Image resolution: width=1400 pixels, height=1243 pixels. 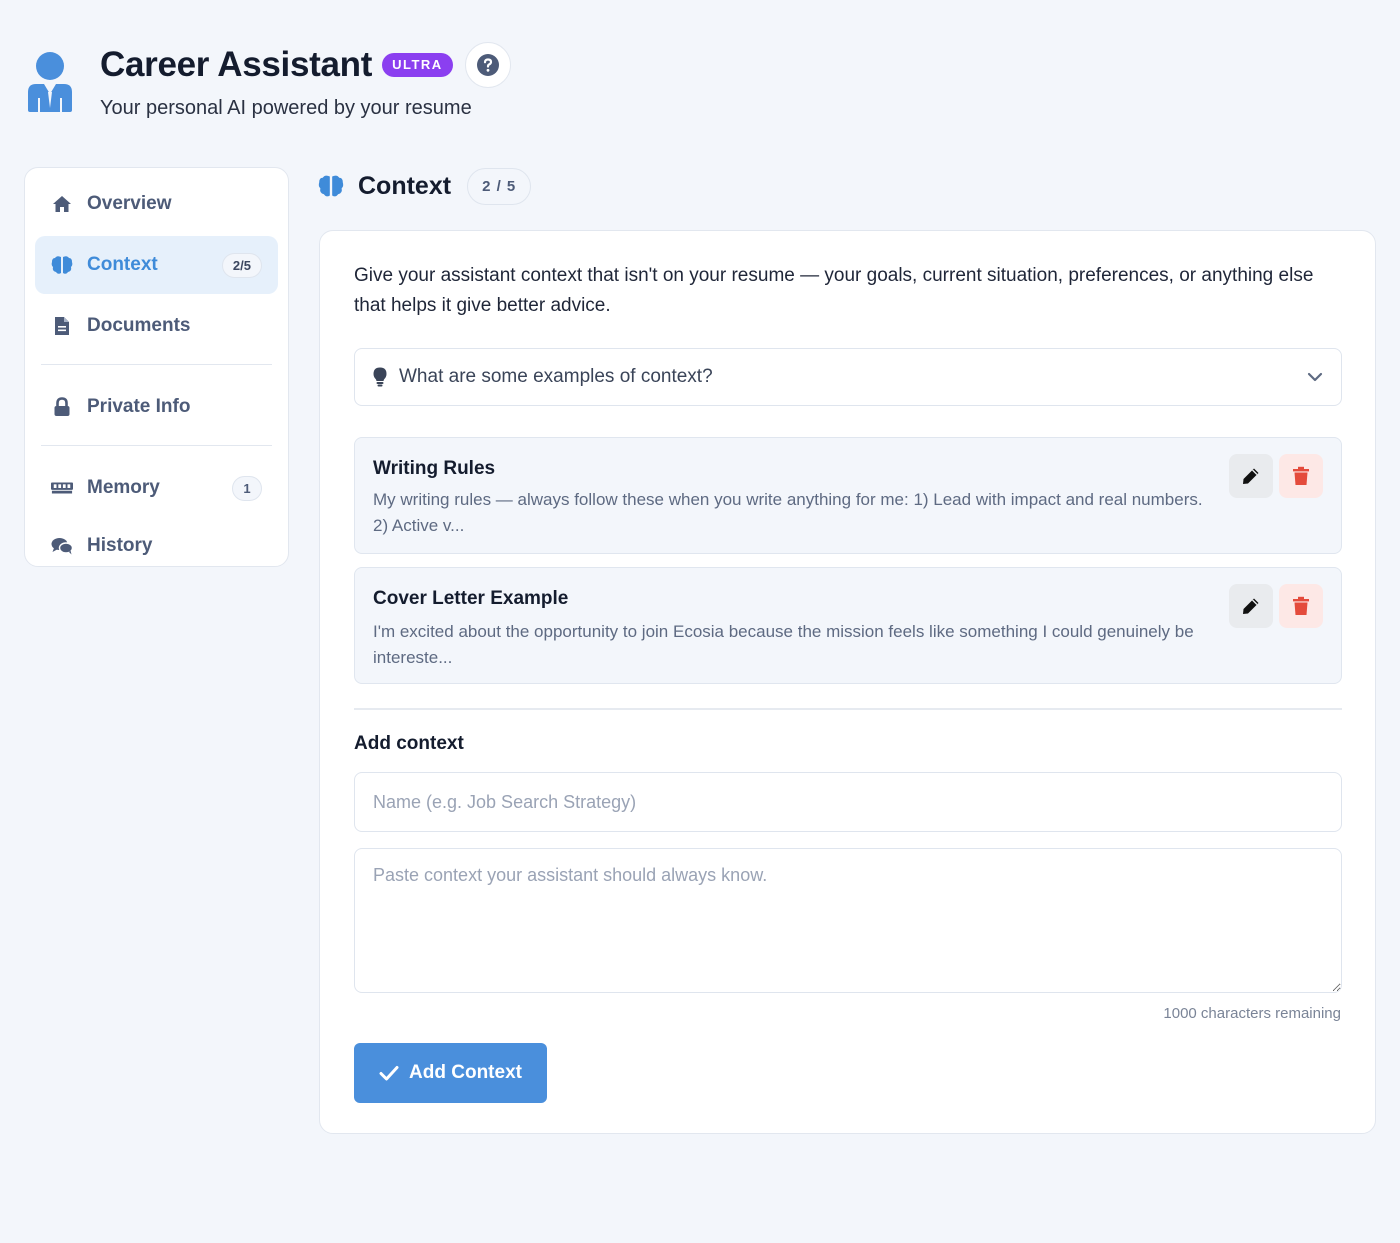 What do you see at coordinates (62, 407) in the screenshot?
I see `lock-icon` at bounding box center [62, 407].